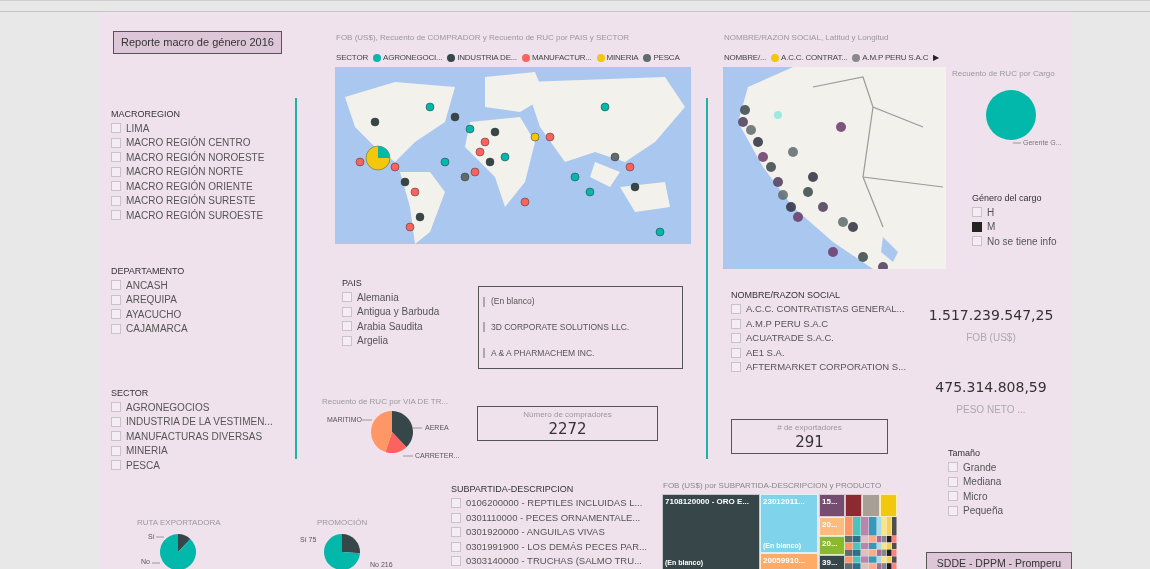 This screenshot has height=569, width=1150. Describe the element at coordinates (991, 227) in the screenshot. I see `slicer-item: M` at that location.